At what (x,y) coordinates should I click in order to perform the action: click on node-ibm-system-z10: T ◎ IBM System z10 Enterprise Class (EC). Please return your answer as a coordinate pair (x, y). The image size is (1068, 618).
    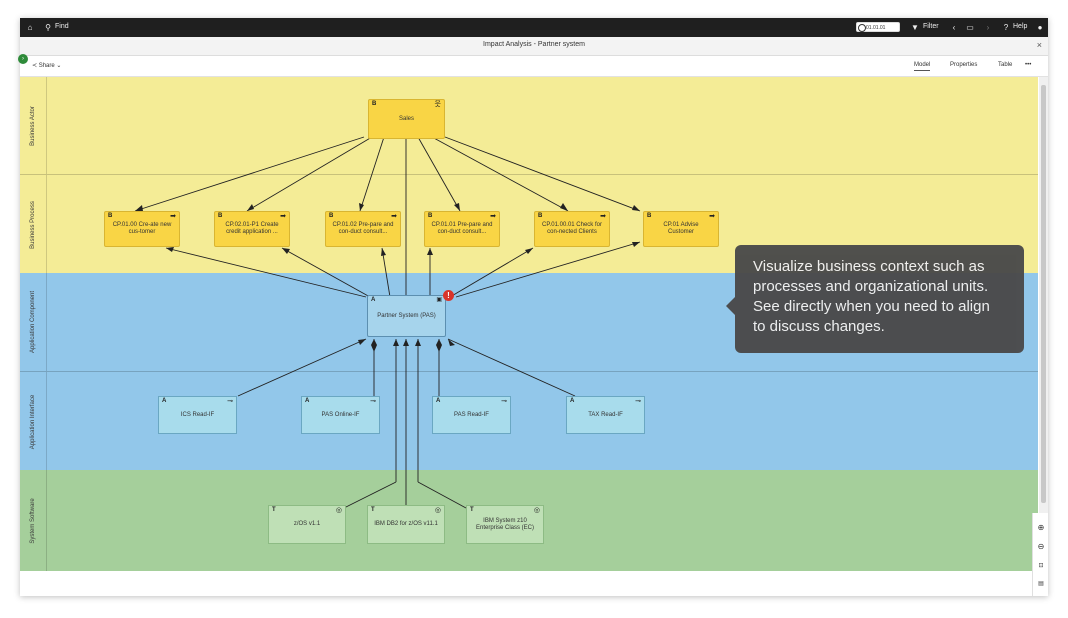
    Looking at the image, I should click on (505, 524).